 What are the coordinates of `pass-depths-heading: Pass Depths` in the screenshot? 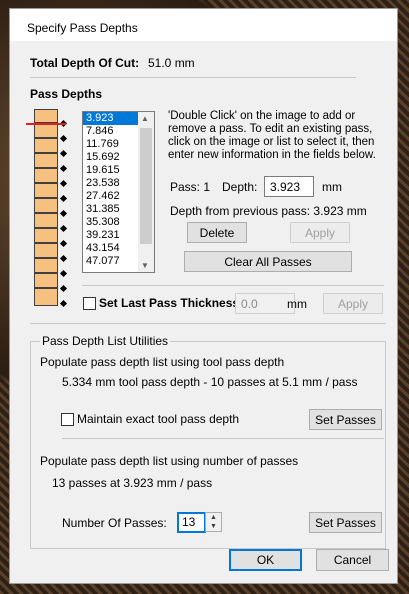 It's located at (66, 94).